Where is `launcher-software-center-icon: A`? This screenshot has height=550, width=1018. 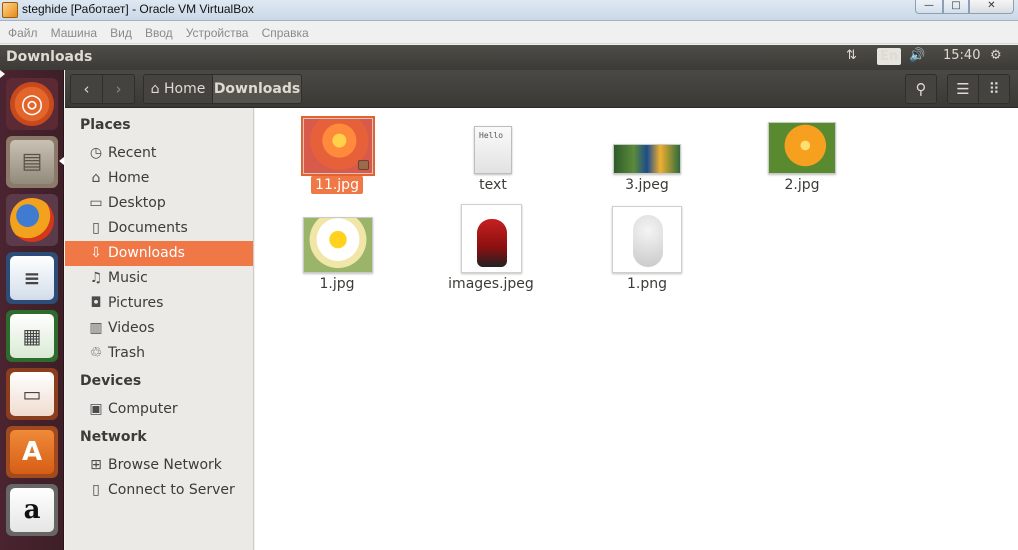
launcher-software-center-icon: A is located at coordinates (32, 452).